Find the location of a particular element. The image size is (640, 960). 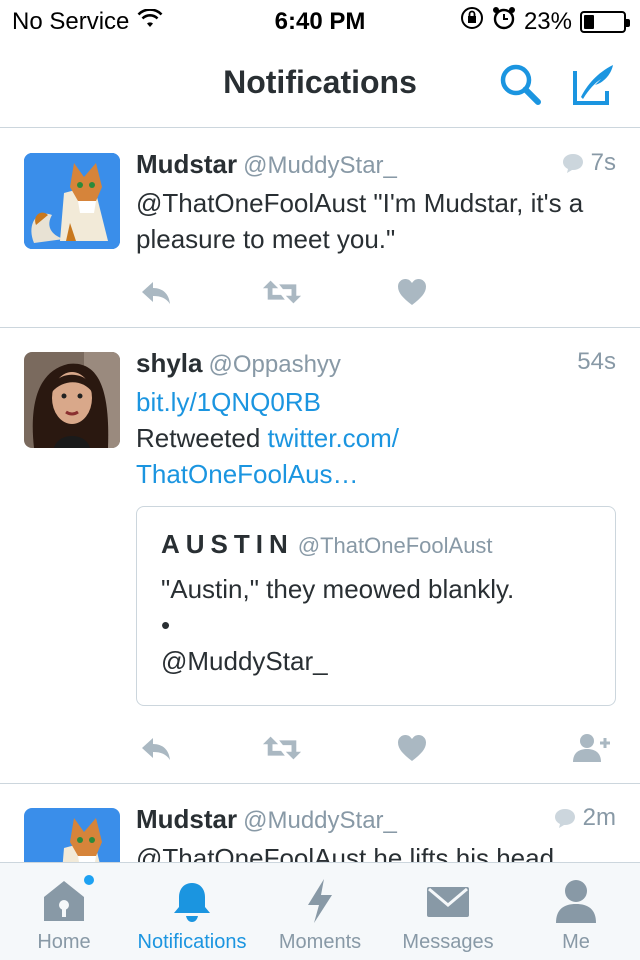

tab-bar: Home Notifications Moments Messages Me is located at coordinates (320, 911).